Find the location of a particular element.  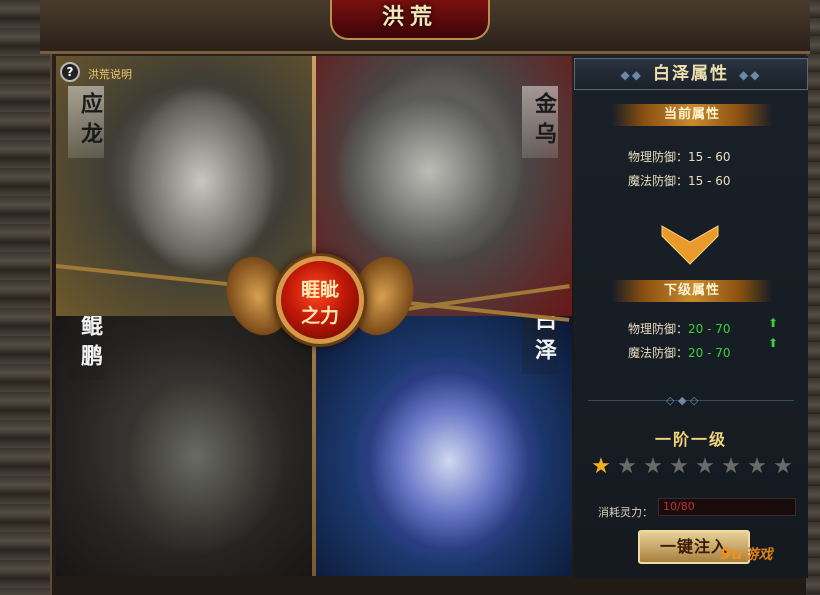

cost-value: 10/80 is located at coordinates (679, 506).